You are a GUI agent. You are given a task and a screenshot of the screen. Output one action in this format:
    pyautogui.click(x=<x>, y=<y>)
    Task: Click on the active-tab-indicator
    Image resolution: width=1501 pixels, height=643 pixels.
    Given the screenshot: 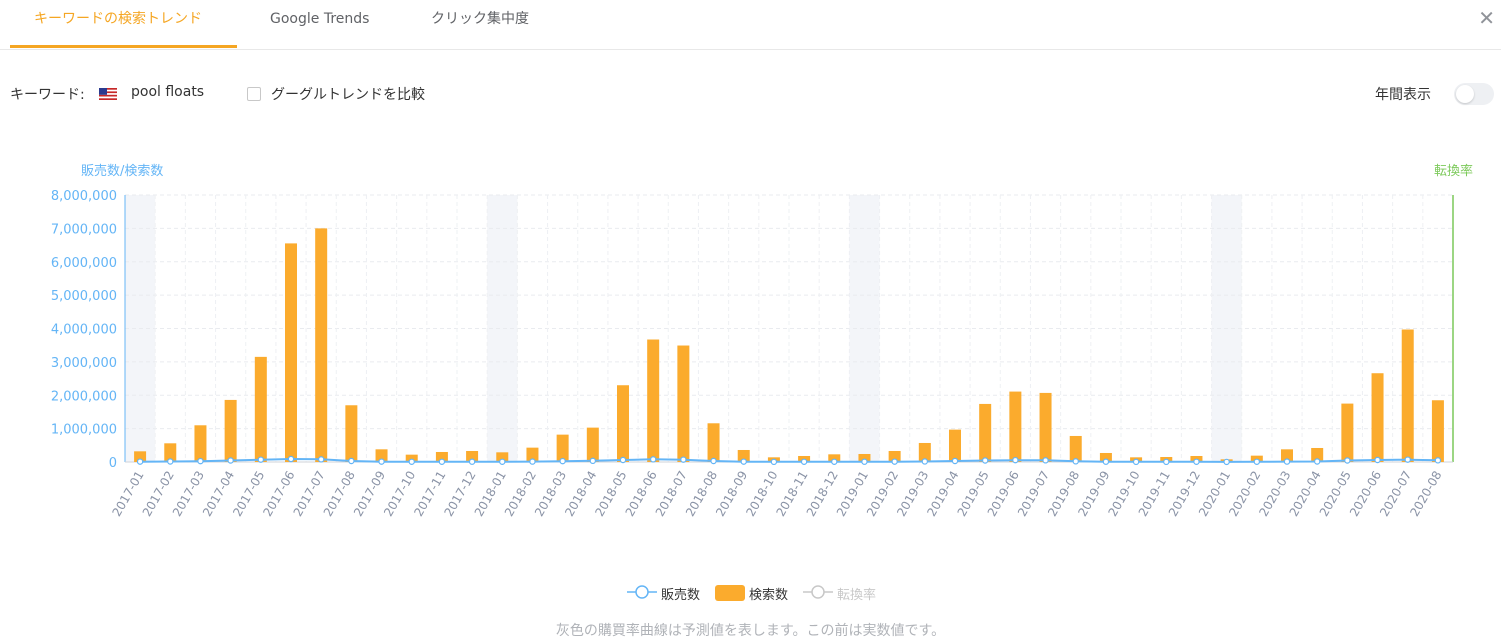 What is the action you would take?
    pyautogui.click(x=123, y=46)
    